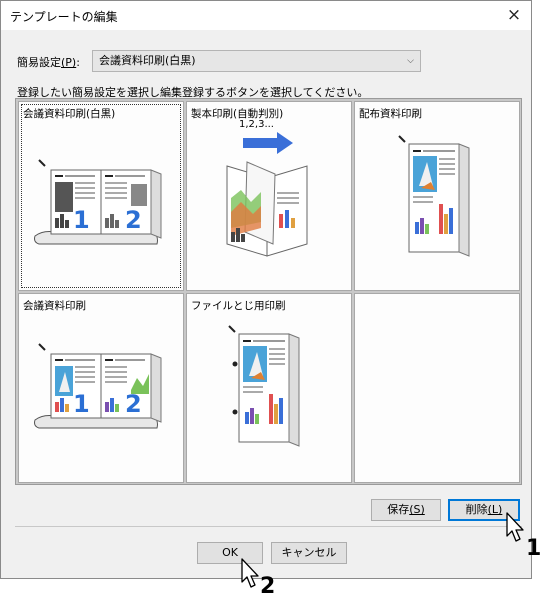  What do you see at coordinates (48, 62) in the screenshot?
I see `simple-setting-label: 簡易設定(P):` at bounding box center [48, 62].